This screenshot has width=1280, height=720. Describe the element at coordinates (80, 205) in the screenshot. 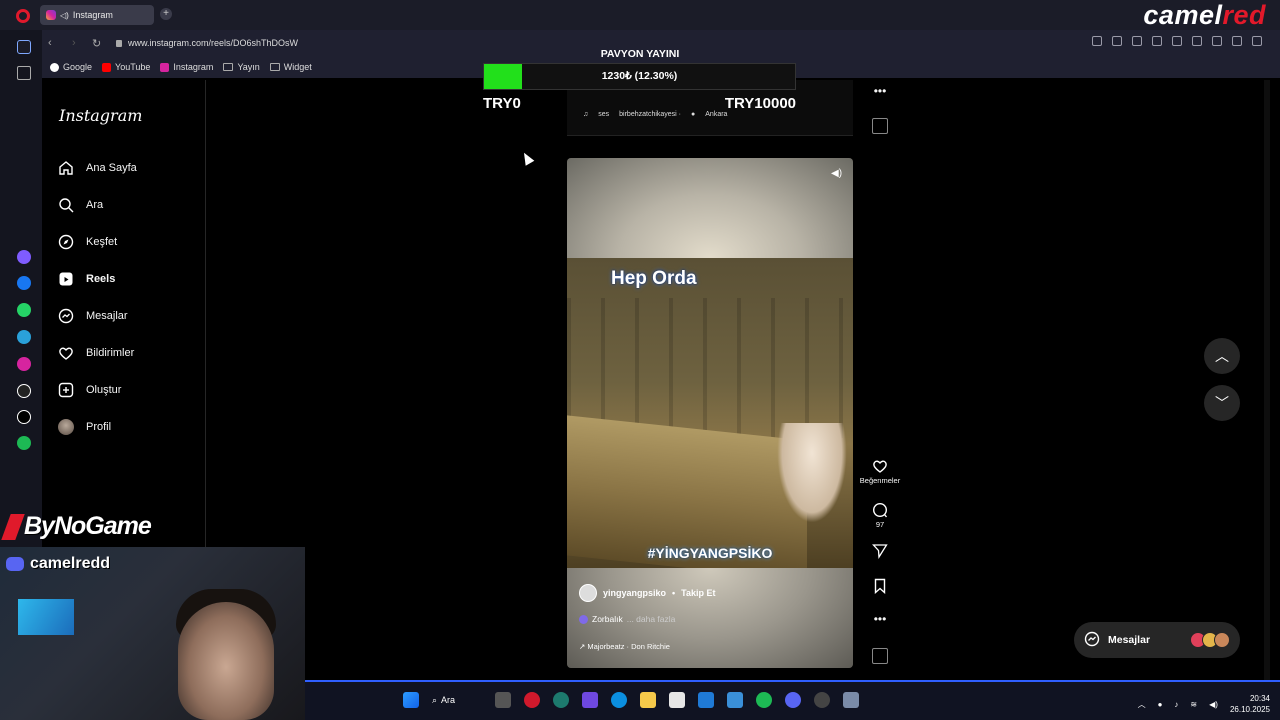

I see `nav-search: Ara` at that location.